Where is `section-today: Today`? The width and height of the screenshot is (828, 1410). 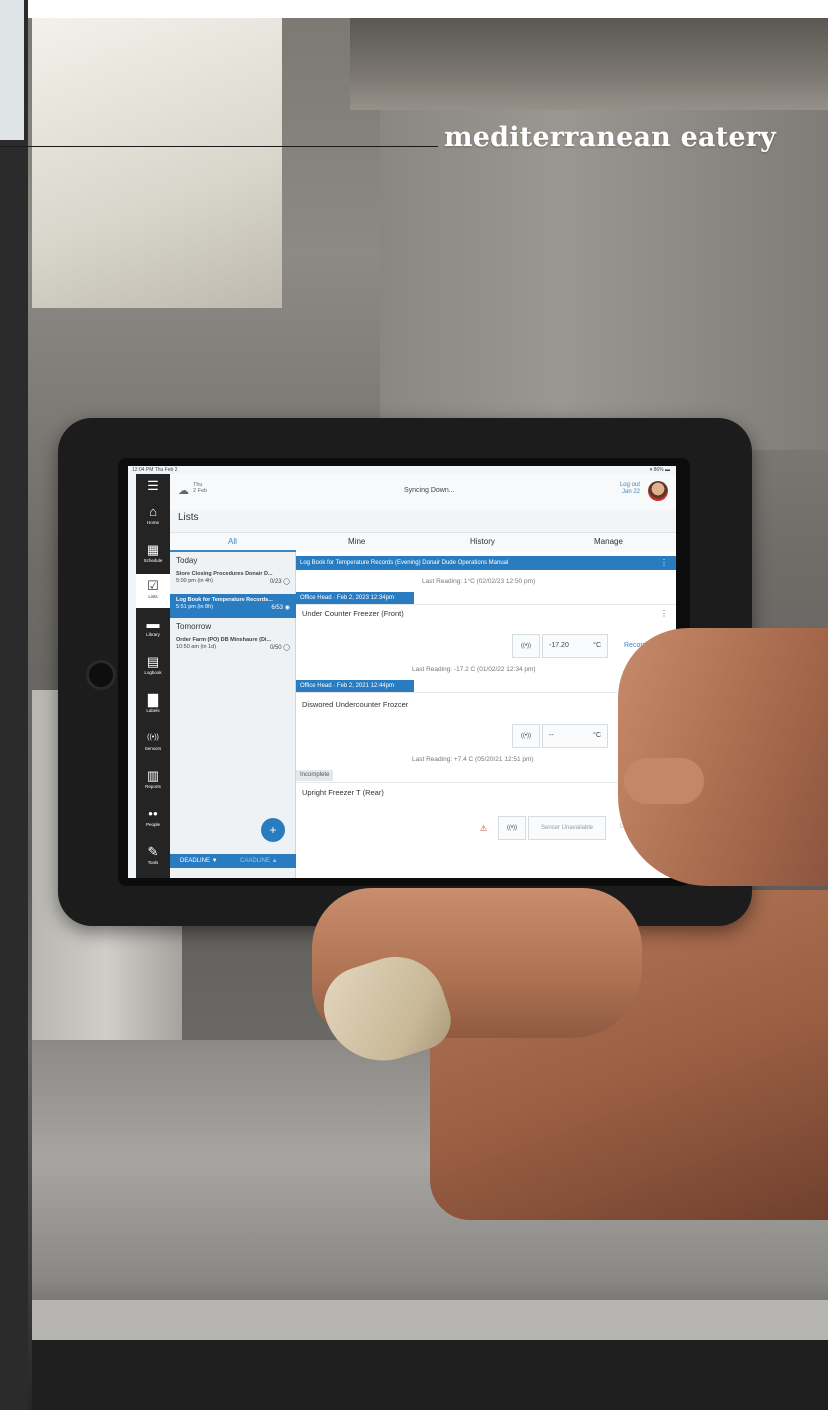
section-today: Today is located at coordinates (187, 560).